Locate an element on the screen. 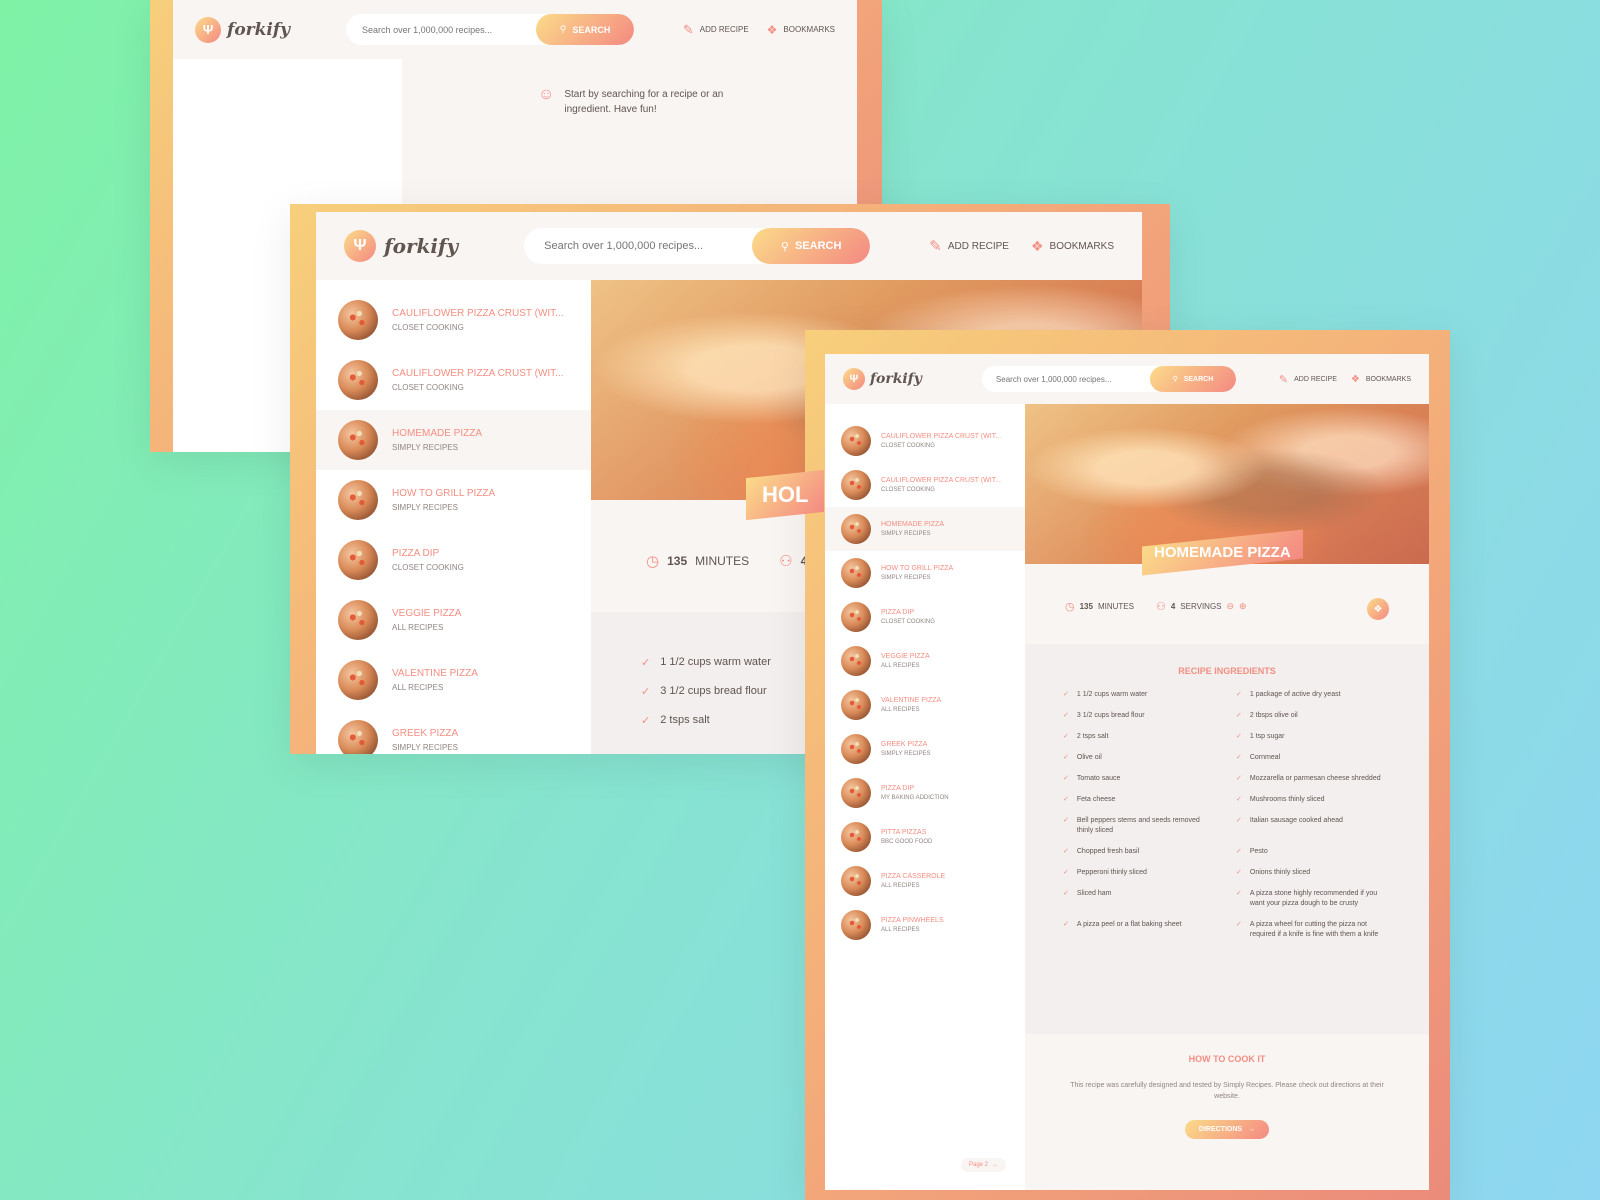  ingredient: ✓ Mozzarella or parmesan cheese shredded is located at coordinates (1313, 779).